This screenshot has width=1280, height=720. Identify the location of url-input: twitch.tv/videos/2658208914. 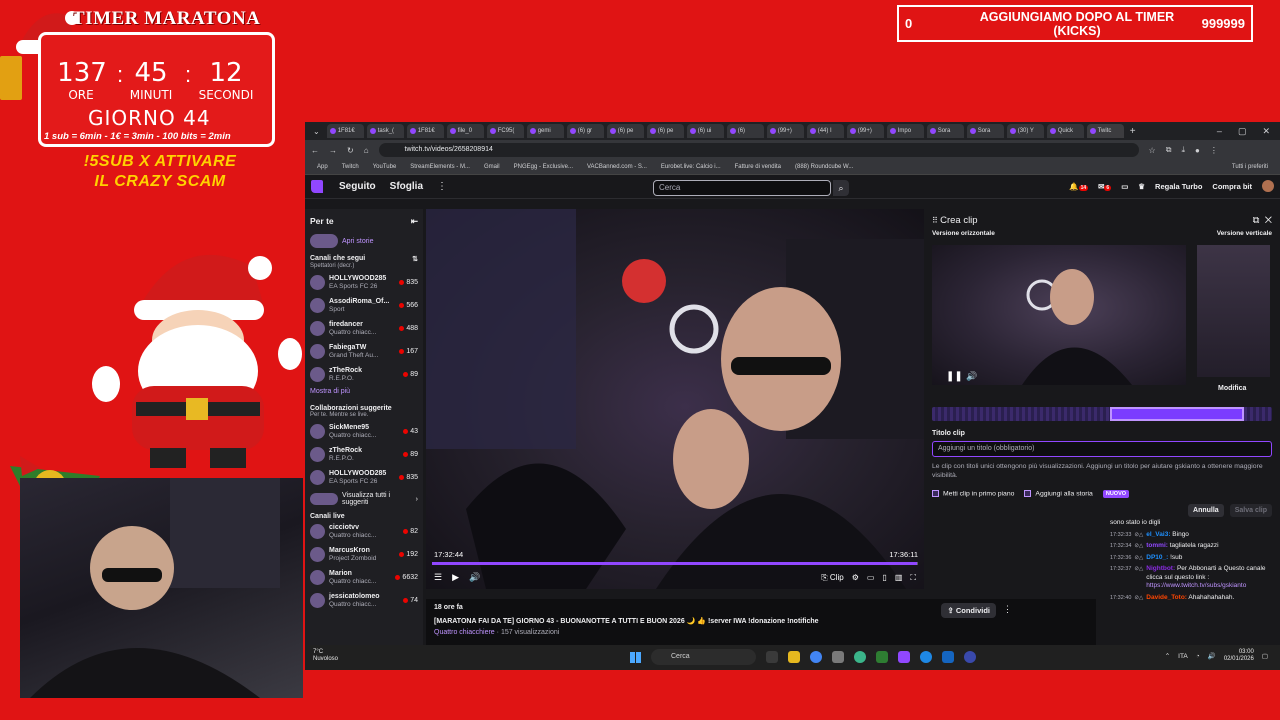
(758, 150).